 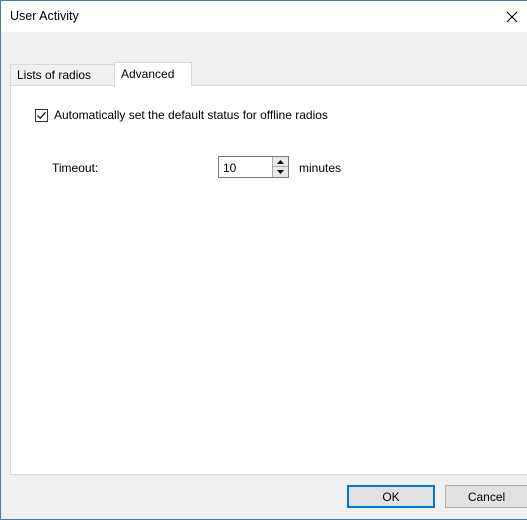 I want to click on stepper-down-button, so click(x=280, y=172).